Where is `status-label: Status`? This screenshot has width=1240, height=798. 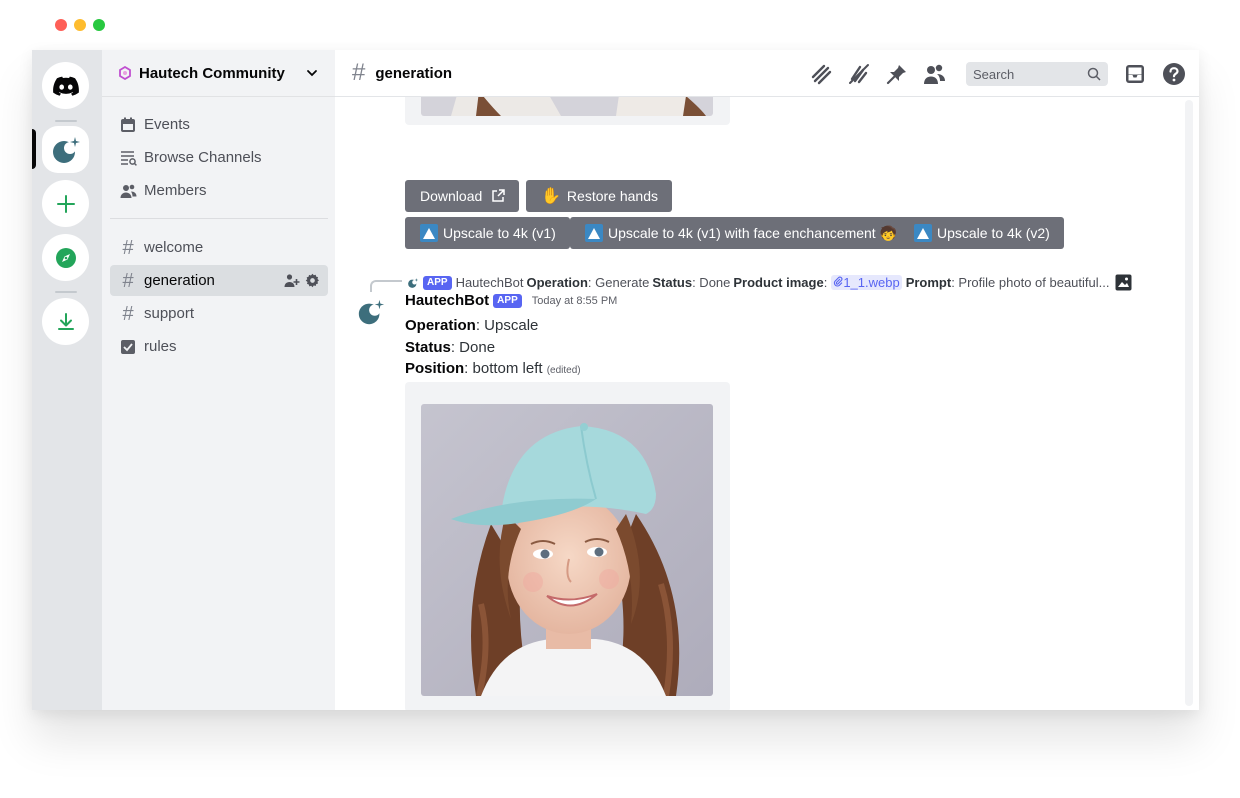
status-label: Status is located at coordinates (428, 347).